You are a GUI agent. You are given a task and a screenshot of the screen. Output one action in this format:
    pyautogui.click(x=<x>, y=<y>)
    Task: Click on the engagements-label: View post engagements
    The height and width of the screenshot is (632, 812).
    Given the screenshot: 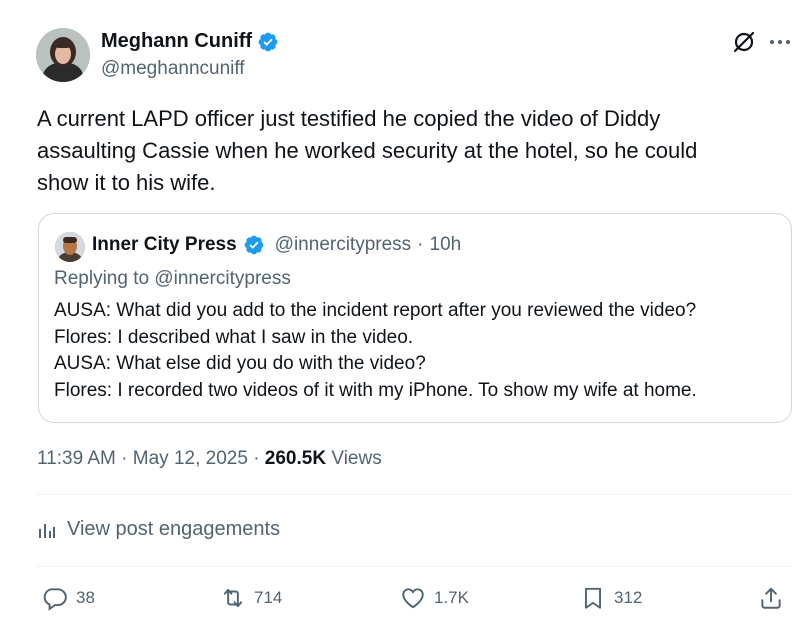 What is the action you would take?
    pyautogui.click(x=173, y=529)
    